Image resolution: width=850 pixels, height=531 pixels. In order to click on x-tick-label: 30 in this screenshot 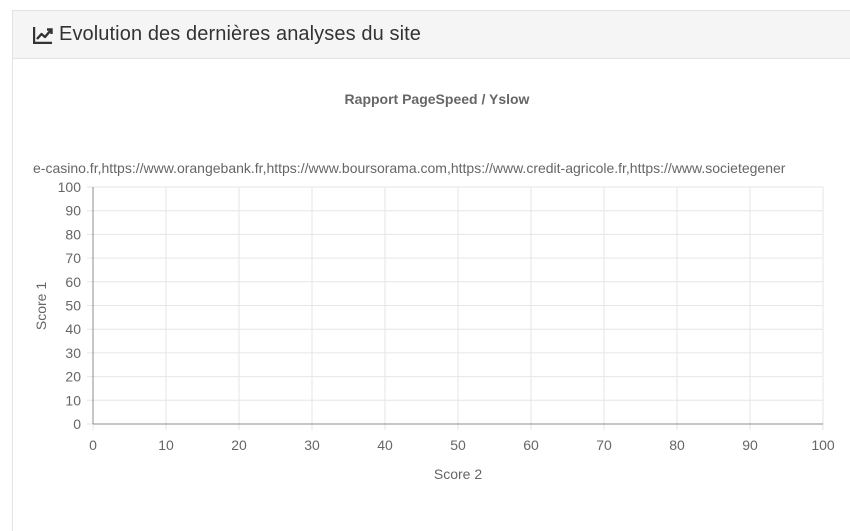, I will do `click(312, 445)`.